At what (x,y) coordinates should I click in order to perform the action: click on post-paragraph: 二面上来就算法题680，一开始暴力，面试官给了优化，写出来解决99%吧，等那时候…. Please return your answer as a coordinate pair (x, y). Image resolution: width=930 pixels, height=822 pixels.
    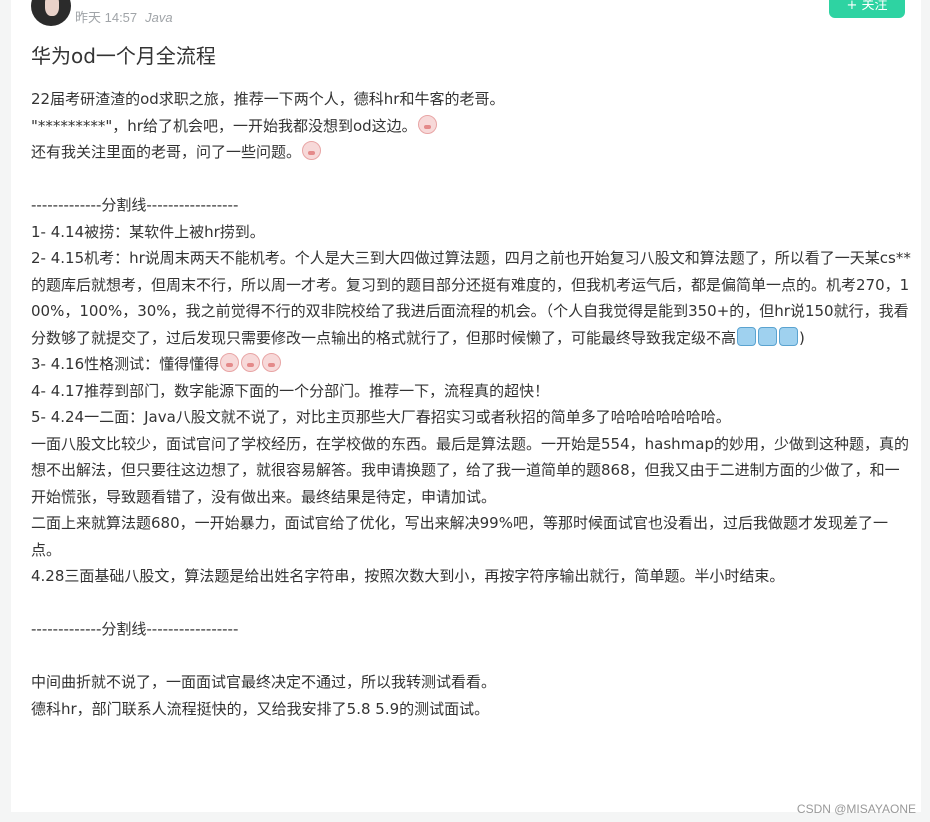
    Looking at the image, I should click on (471, 536).